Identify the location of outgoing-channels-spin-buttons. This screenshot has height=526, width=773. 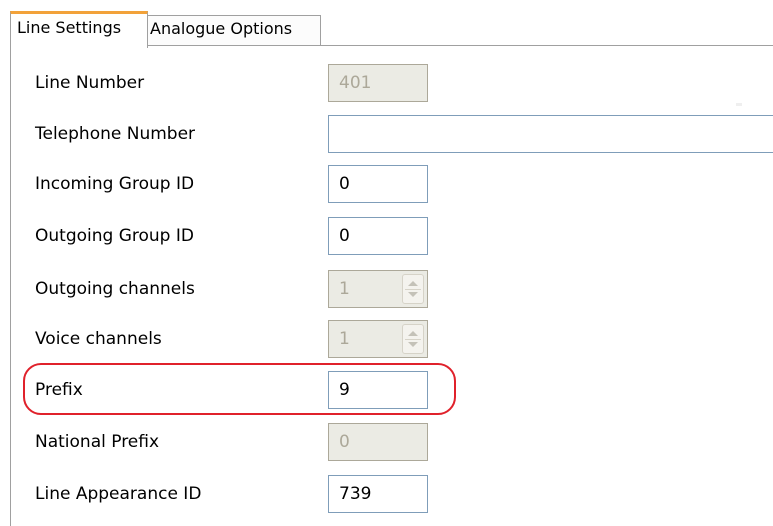
(413, 289).